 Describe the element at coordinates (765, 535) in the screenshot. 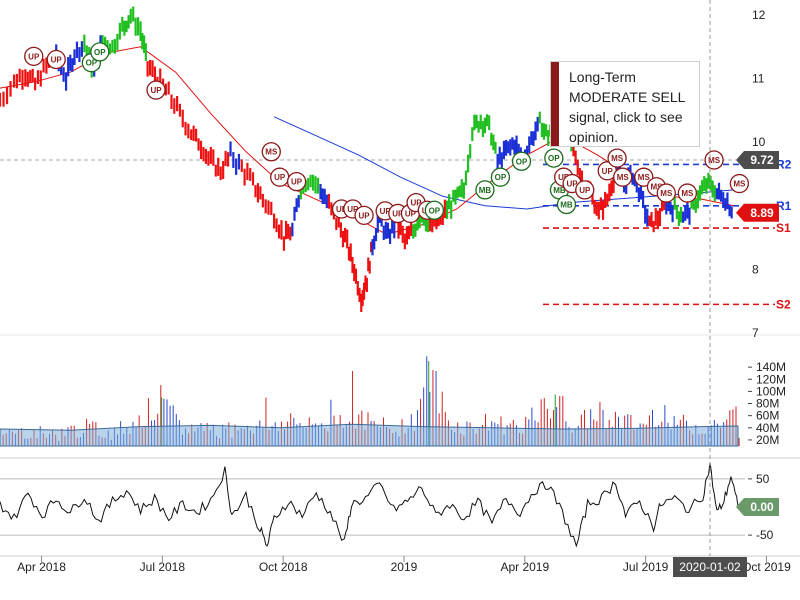

I see `oscillator-tick-label: -50` at that location.